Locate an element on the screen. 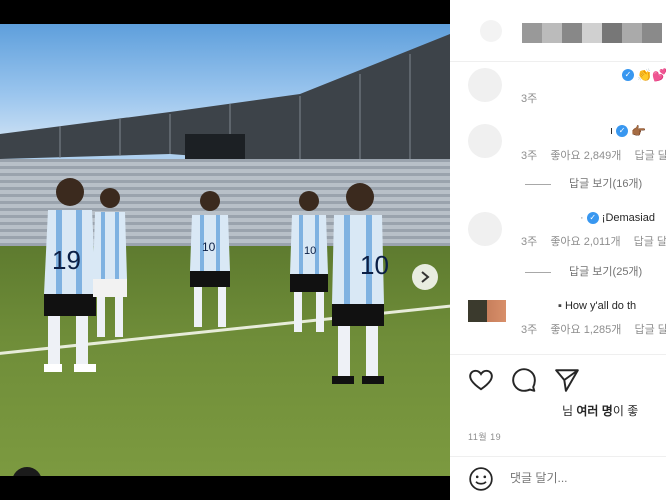 This screenshot has width=666, height=500. player-5: 10 is located at coordinates (360, 283).